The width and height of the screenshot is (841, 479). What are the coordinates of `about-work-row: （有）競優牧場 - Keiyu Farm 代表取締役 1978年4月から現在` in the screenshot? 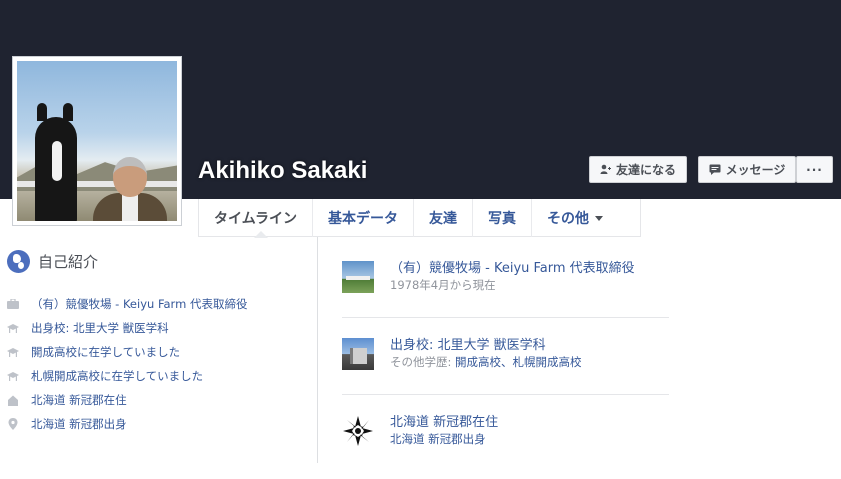 It's located at (488, 277).